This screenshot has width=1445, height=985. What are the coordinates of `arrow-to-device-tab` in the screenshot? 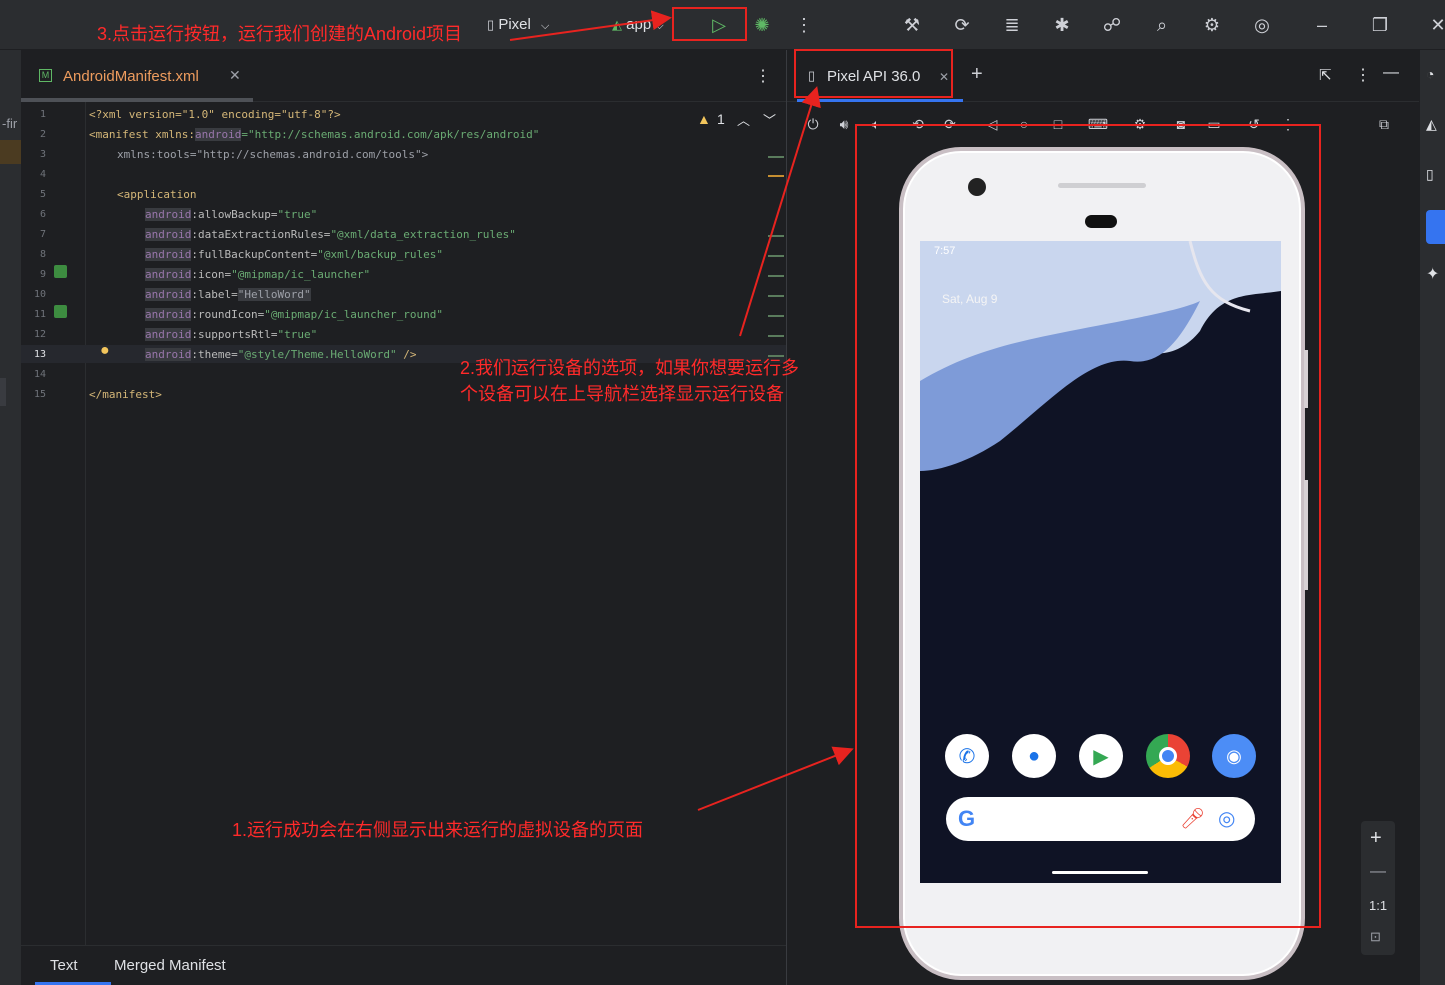 It's located at (780, 211).